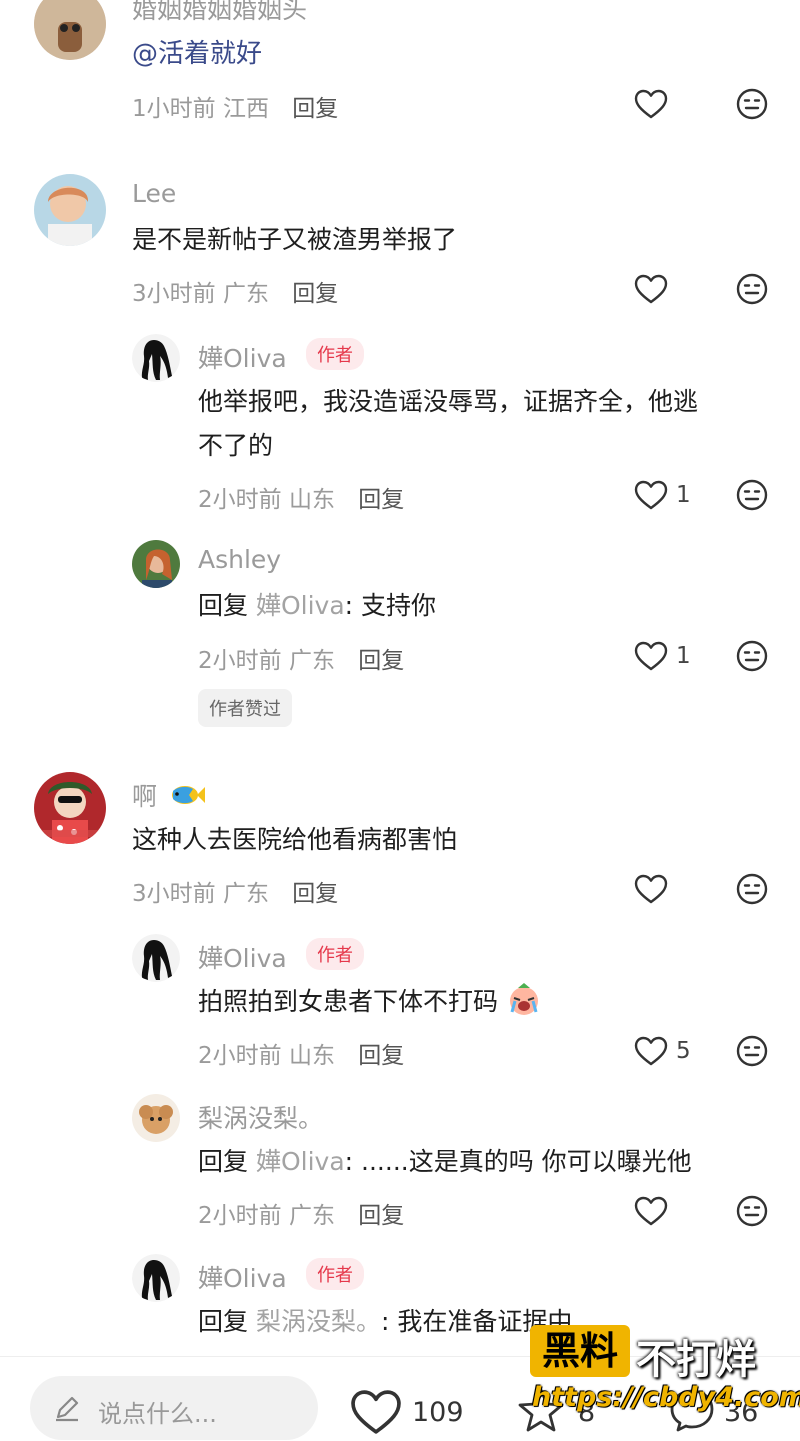 The width and height of the screenshot is (800, 1441). Describe the element at coordinates (174, 109) in the screenshot. I see `comment-time: 1小时前` at that location.